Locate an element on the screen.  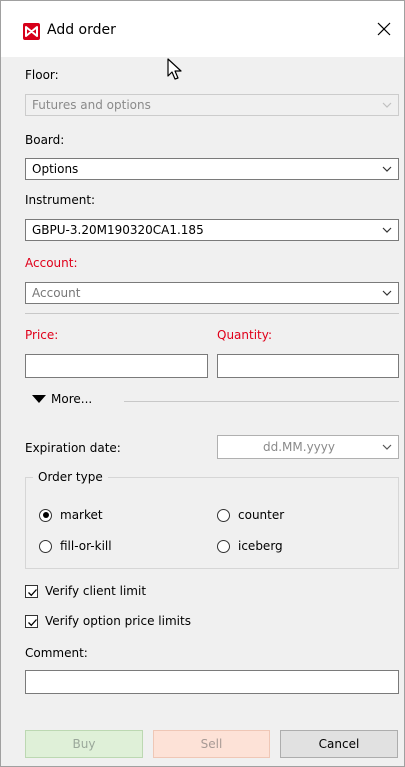
board-select: Options is located at coordinates (212, 169).